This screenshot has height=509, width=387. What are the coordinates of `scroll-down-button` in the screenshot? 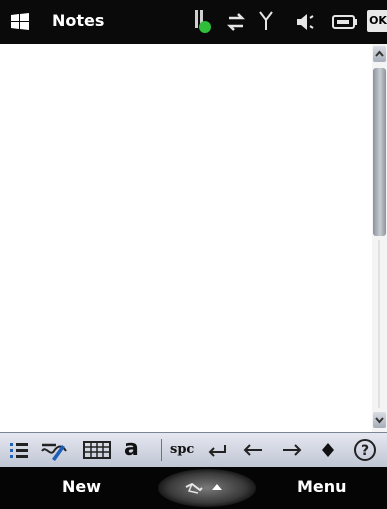 It's located at (379, 420).